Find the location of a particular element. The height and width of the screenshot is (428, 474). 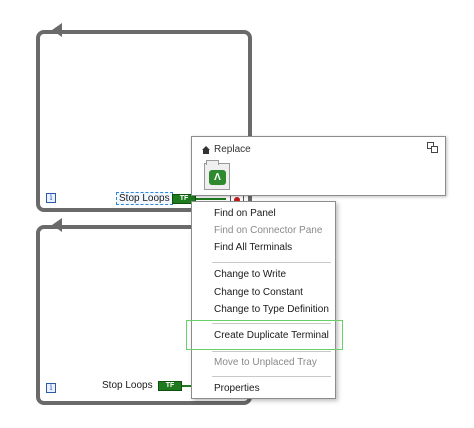

boolean-wire is located at coordinates (211, 199).